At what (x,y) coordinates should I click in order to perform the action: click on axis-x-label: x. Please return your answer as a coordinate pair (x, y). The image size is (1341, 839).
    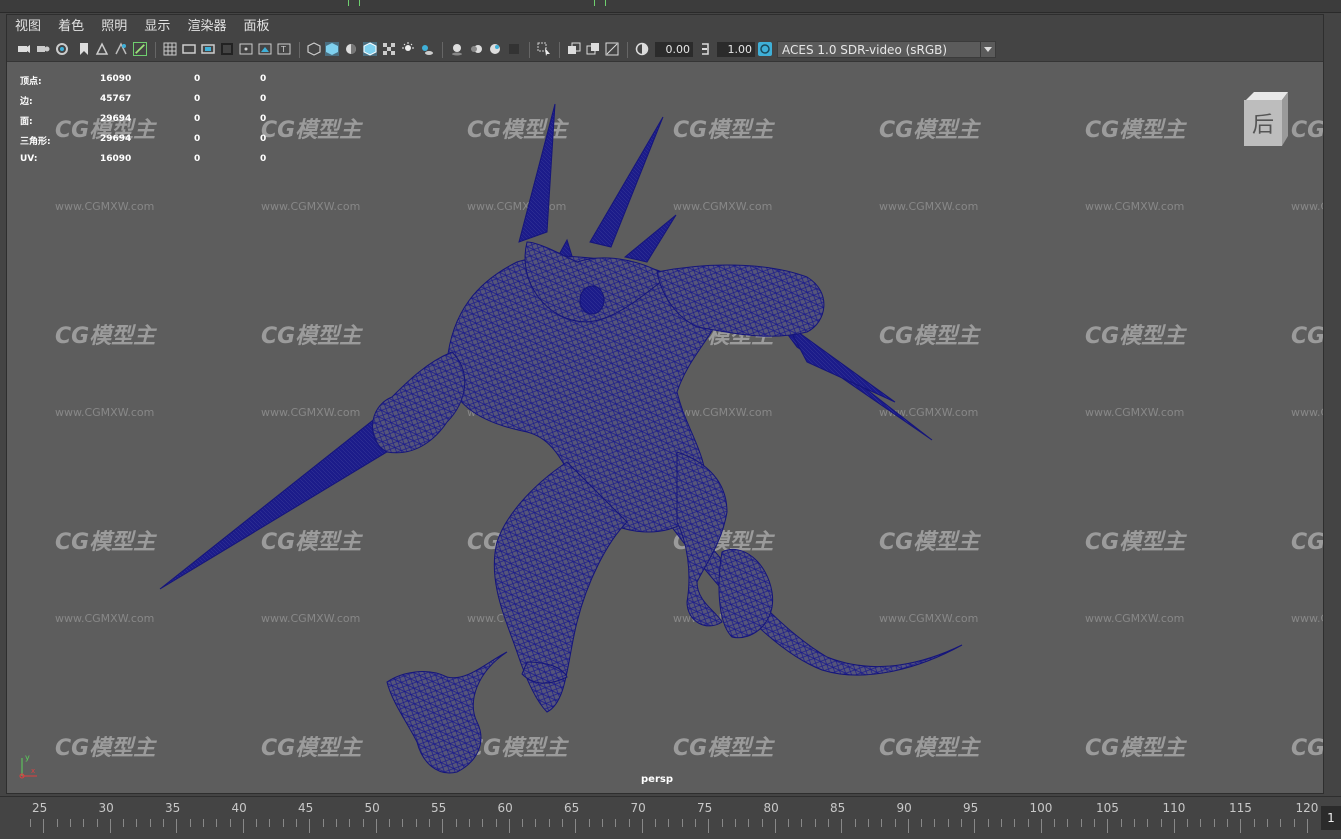
    Looking at the image, I should click on (33, 771).